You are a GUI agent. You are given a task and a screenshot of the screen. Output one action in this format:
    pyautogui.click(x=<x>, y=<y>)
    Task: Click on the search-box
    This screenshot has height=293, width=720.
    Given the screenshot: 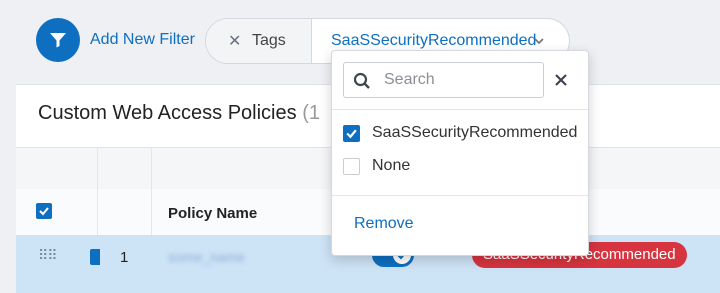 What is the action you would take?
    pyautogui.click(x=443, y=80)
    